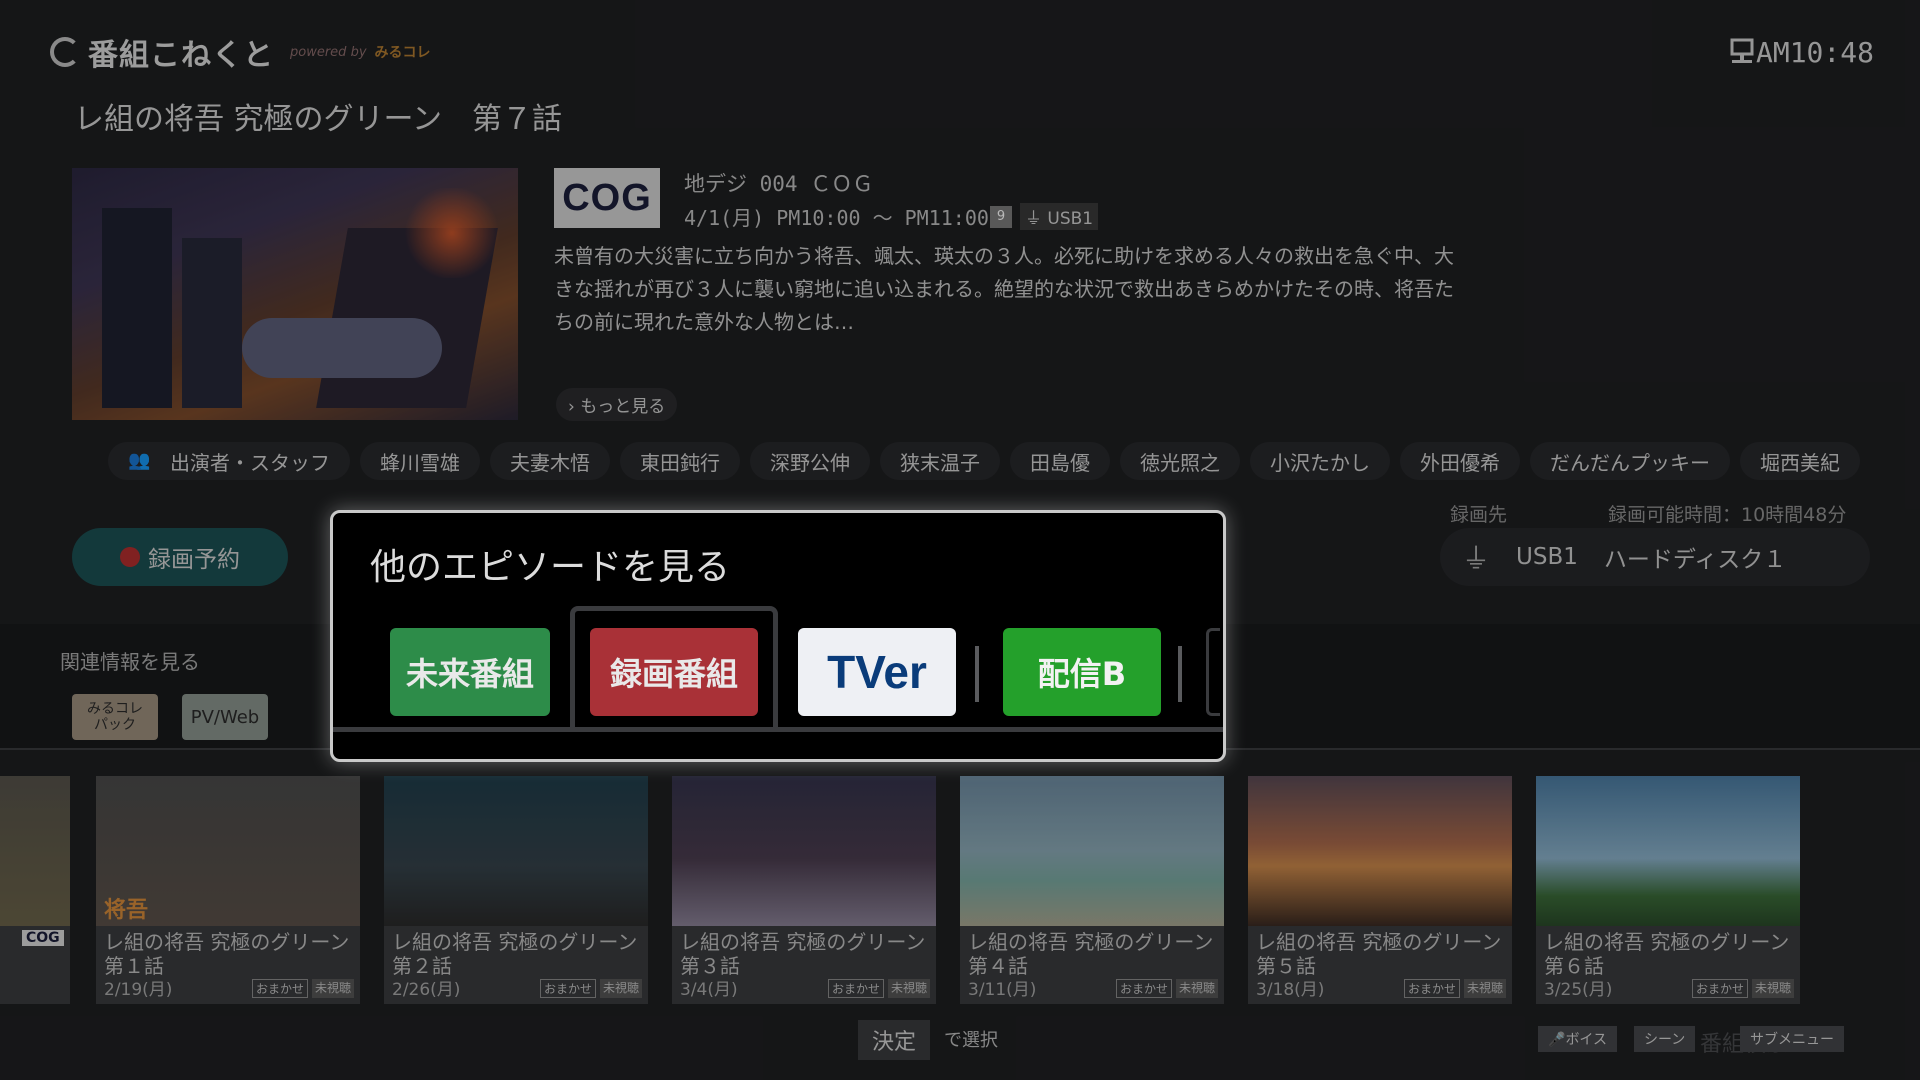 This screenshot has height=1080, width=1920. Describe the element at coordinates (971, 1040) in the screenshot. I see `ok-key-text: で選択` at that location.